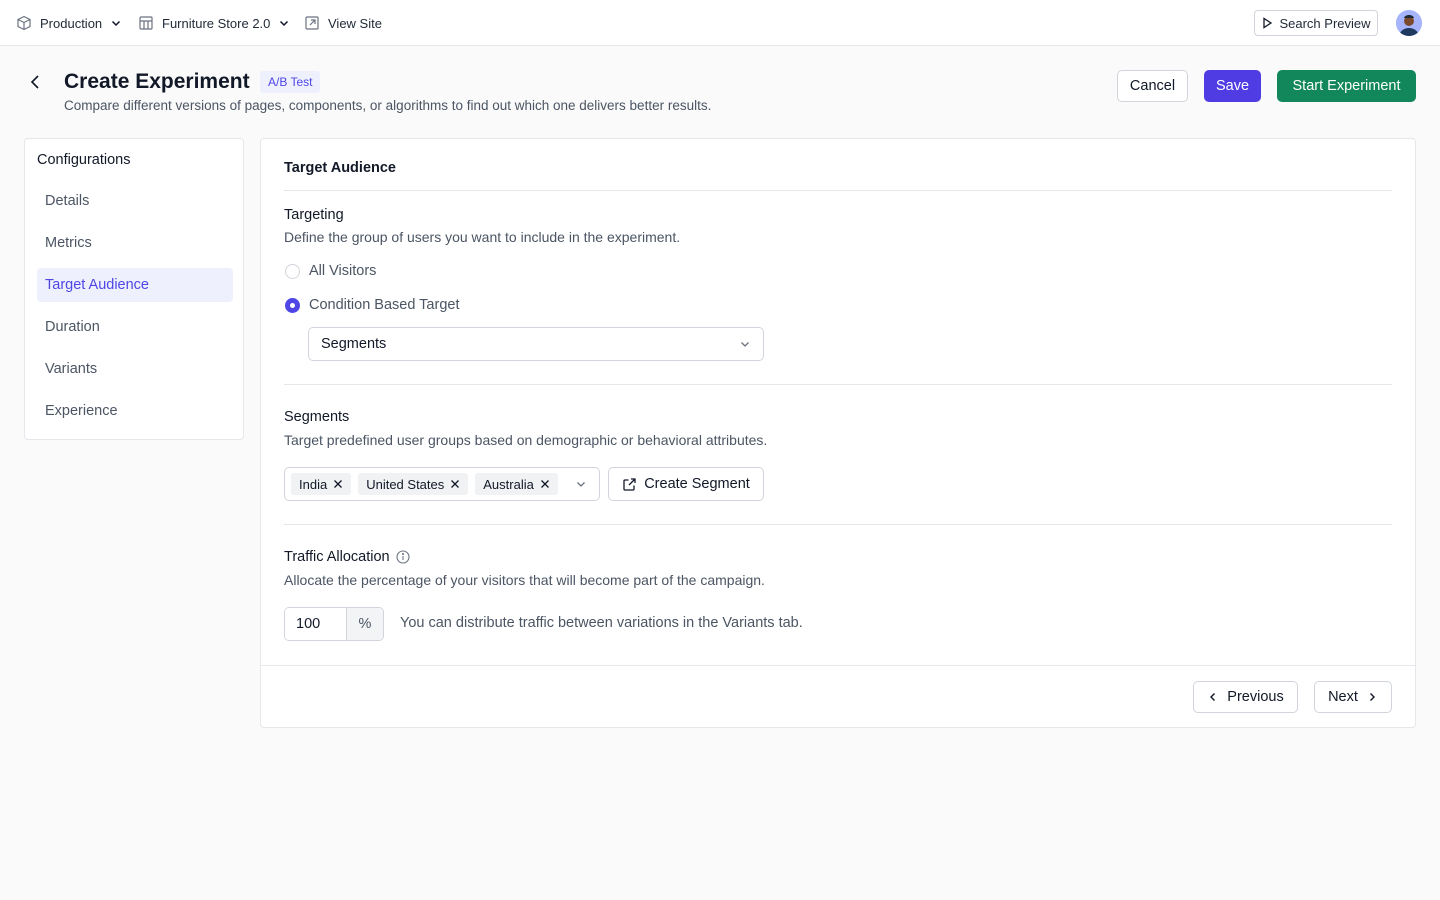  I want to click on radio-condition-based-target: Condition Based Target, so click(372, 305).